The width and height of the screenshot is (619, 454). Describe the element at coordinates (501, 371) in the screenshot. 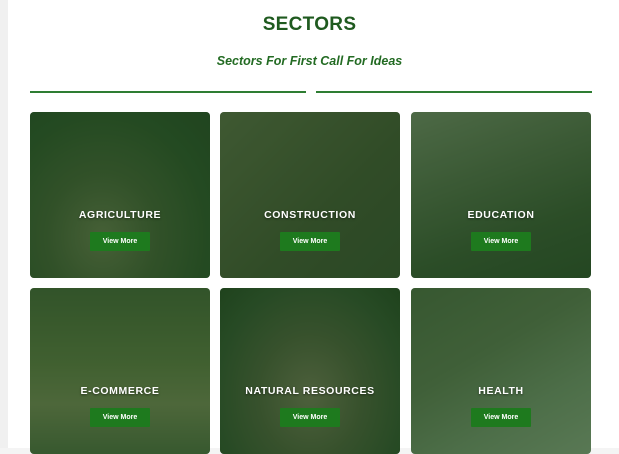

I see `sector-card-health: HEALTH View More` at that location.